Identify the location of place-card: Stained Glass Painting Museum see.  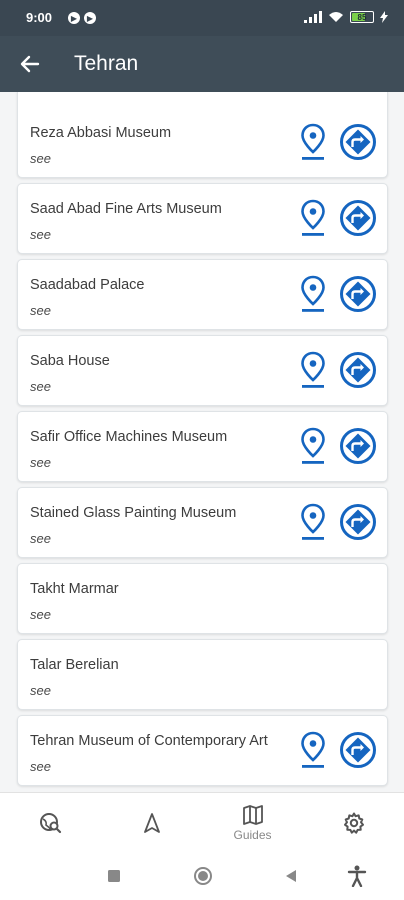
(202, 522).